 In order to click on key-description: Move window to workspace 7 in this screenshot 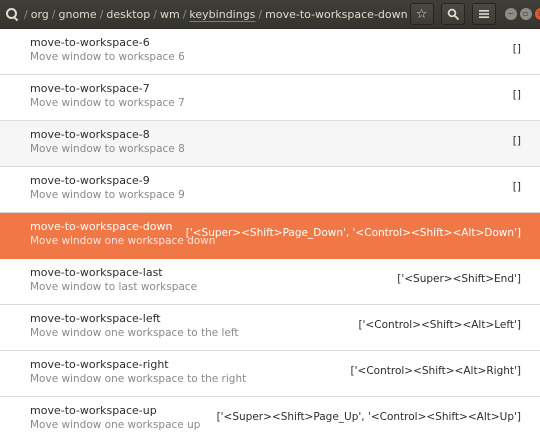, I will do `click(107, 103)`.